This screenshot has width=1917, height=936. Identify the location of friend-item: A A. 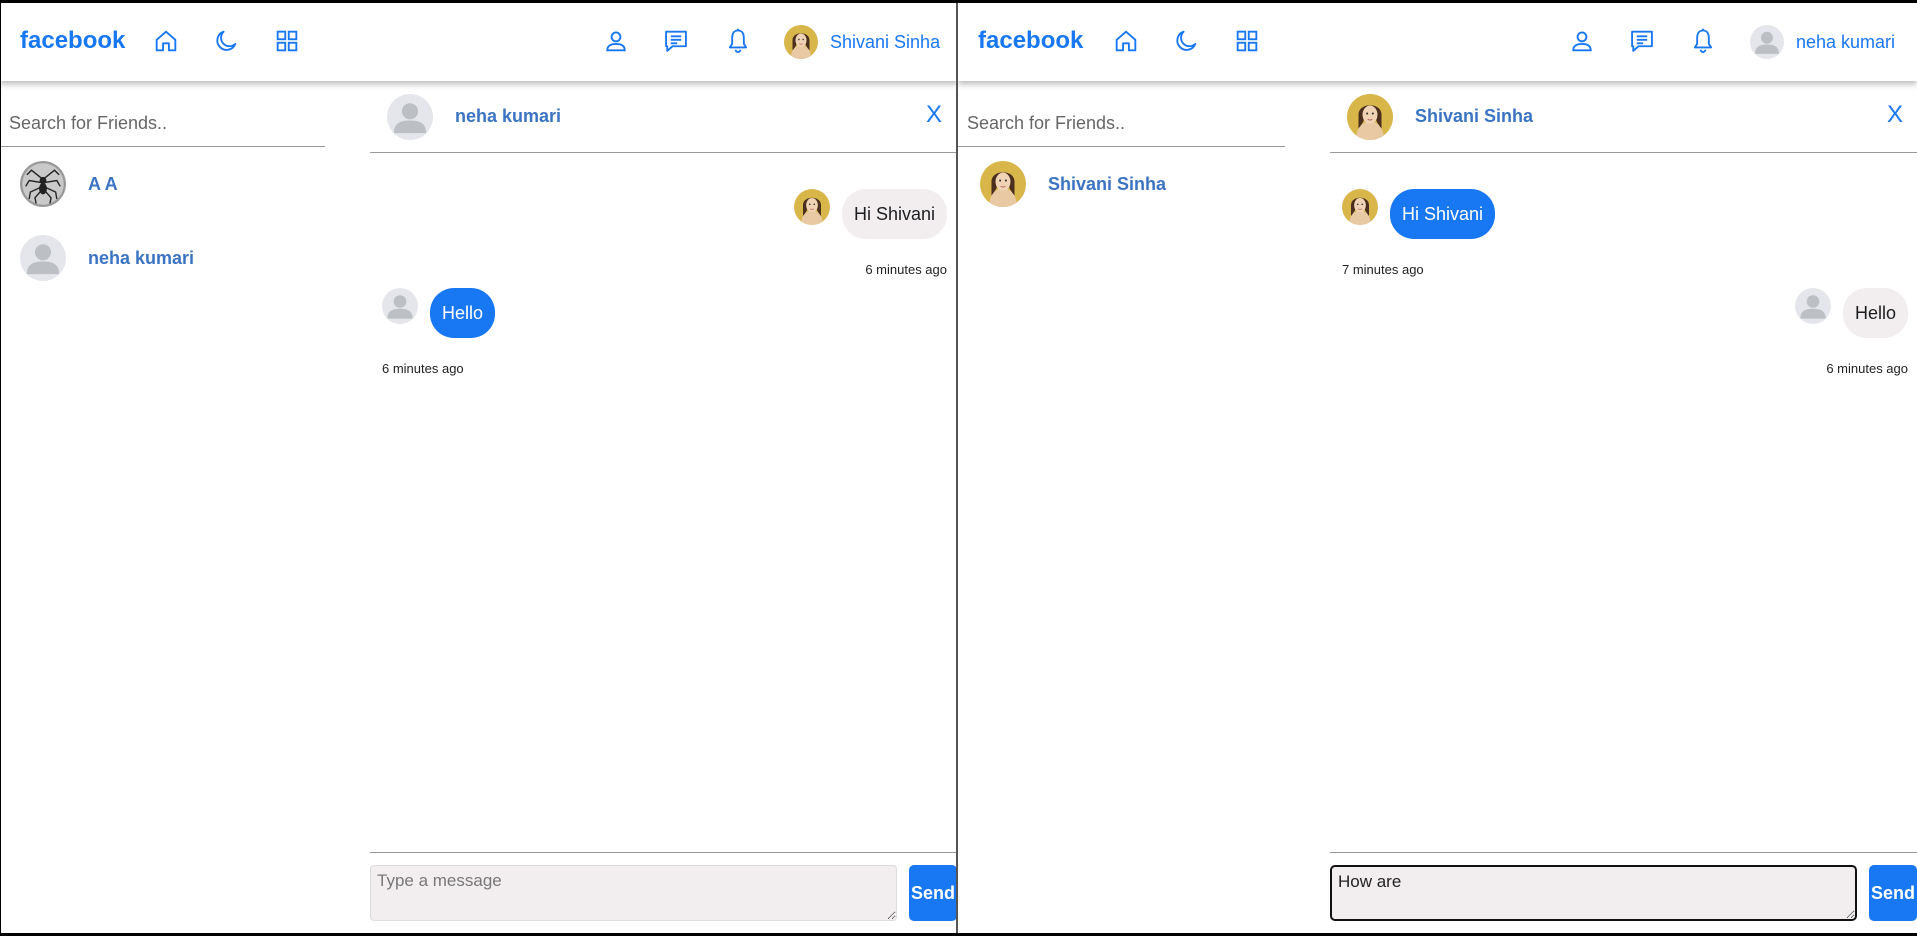
(69, 184).